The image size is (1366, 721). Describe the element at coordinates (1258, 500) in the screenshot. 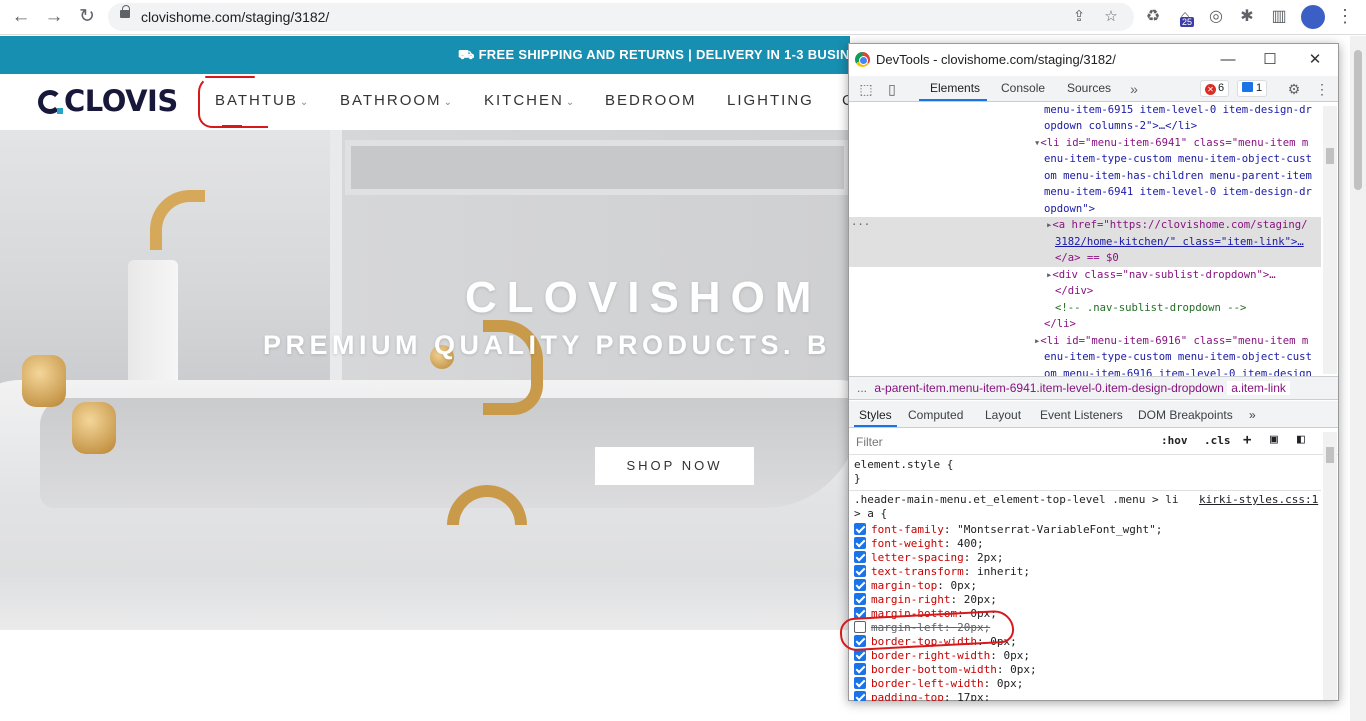

I see `rule-source-link: kirki-styles.css:1` at that location.